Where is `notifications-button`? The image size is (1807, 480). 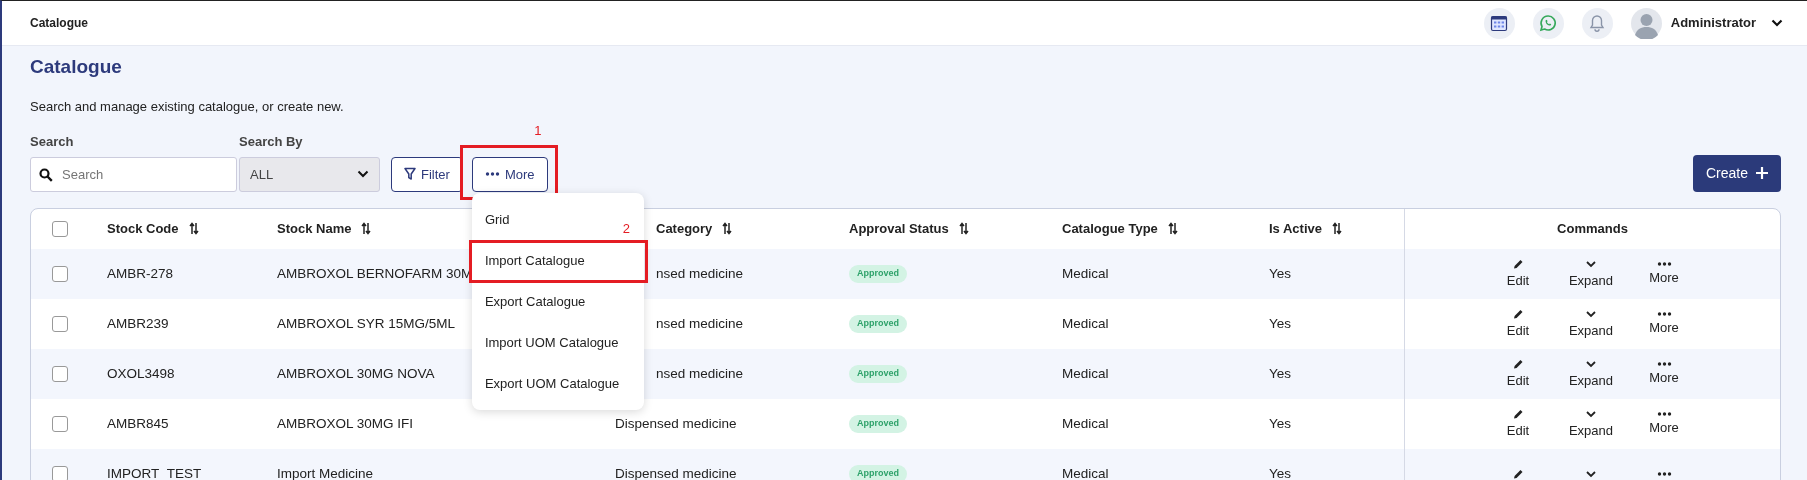 notifications-button is located at coordinates (1597, 23).